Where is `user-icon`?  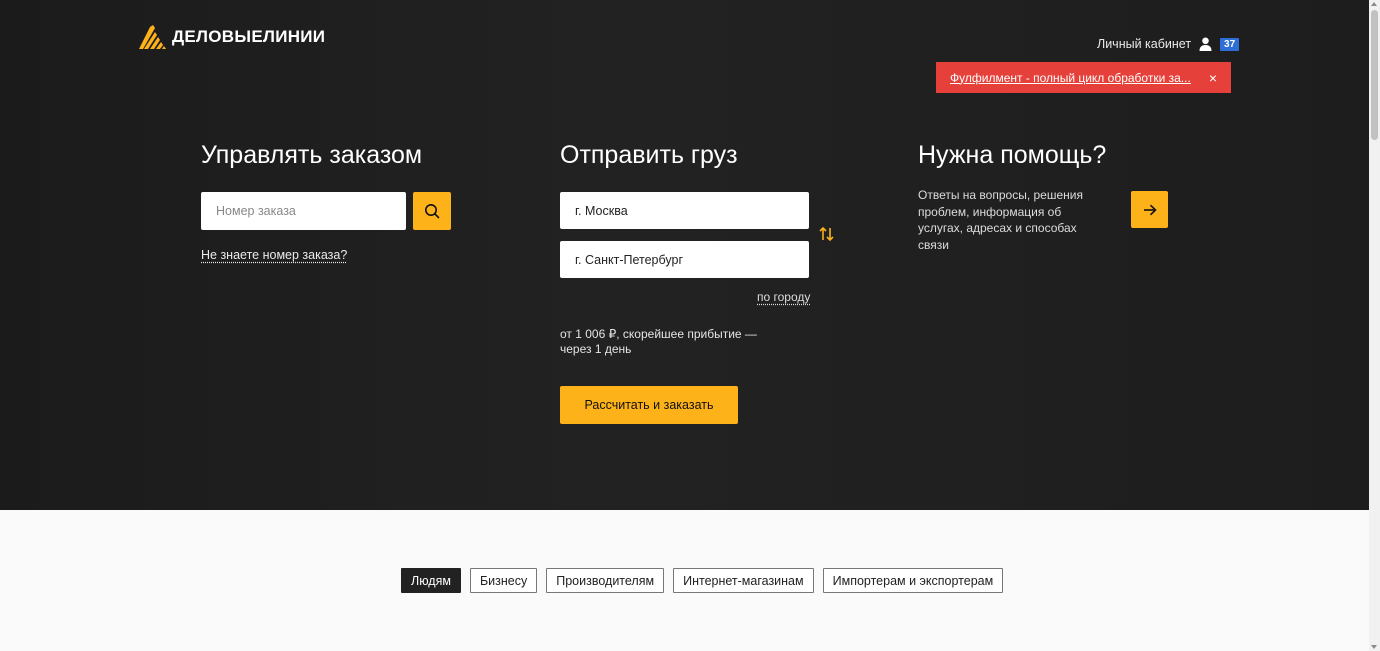
user-icon is located at coordinates (1205, 44).